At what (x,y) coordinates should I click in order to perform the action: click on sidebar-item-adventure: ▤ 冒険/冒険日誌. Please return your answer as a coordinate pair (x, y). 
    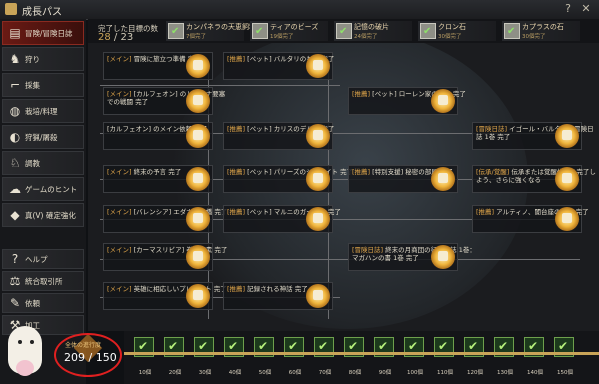
    Looking at the image, I should click on (43, 33).